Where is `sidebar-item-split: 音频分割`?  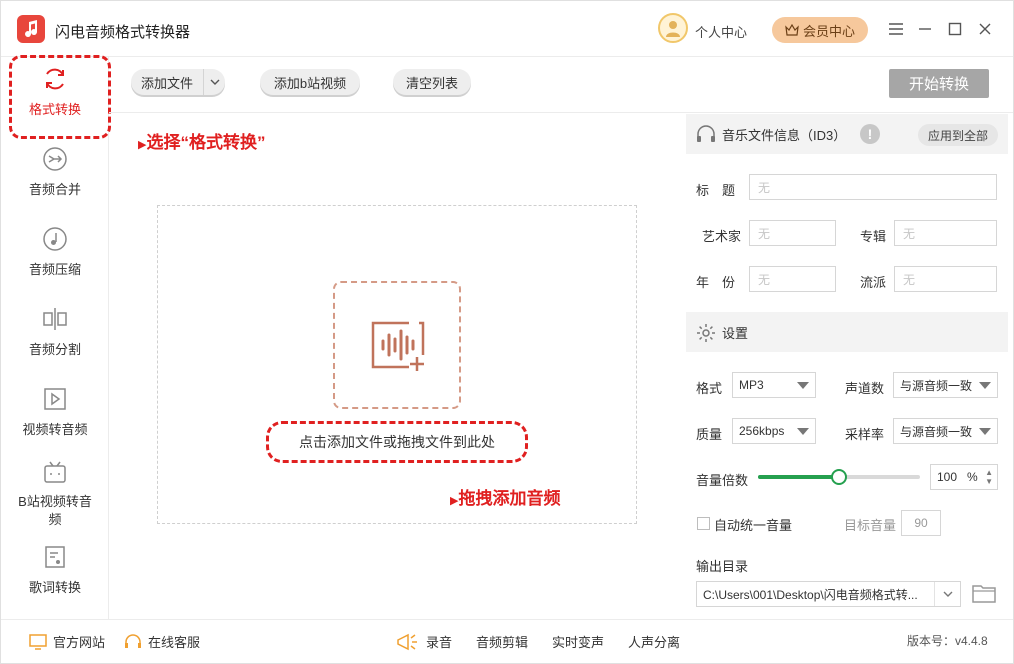 sidebar-item-split: 音频分割 is located at coordinates (55, 331).